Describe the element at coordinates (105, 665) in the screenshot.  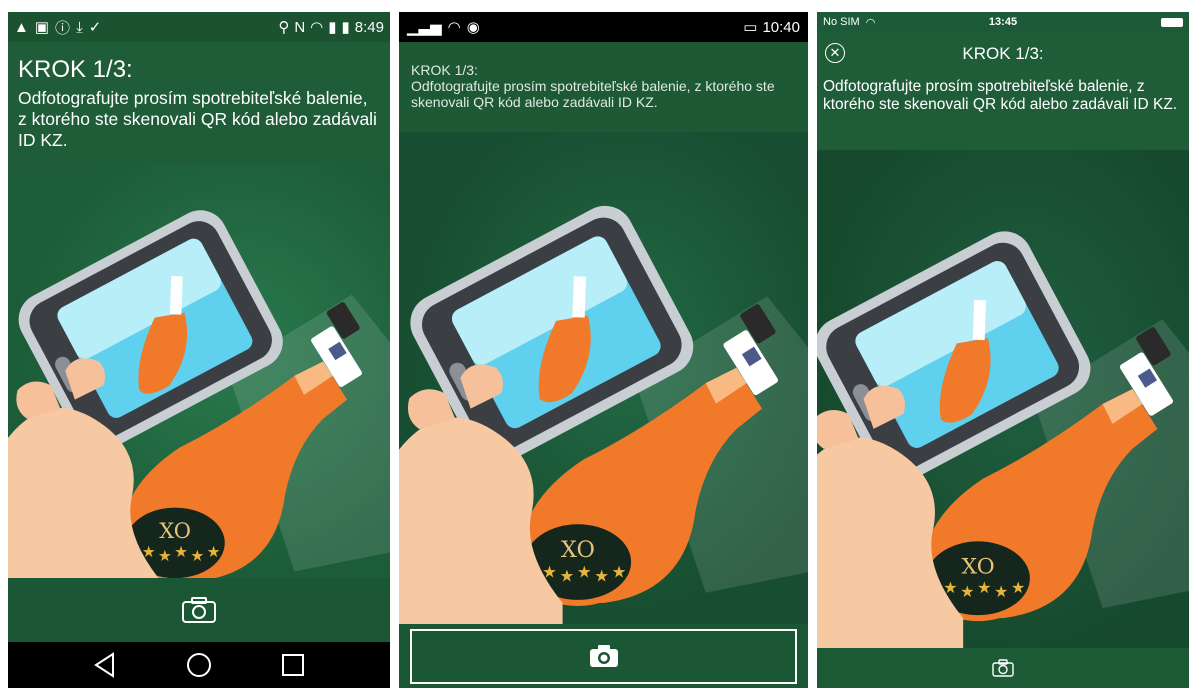
I see `back-triangle-icon` at that location.